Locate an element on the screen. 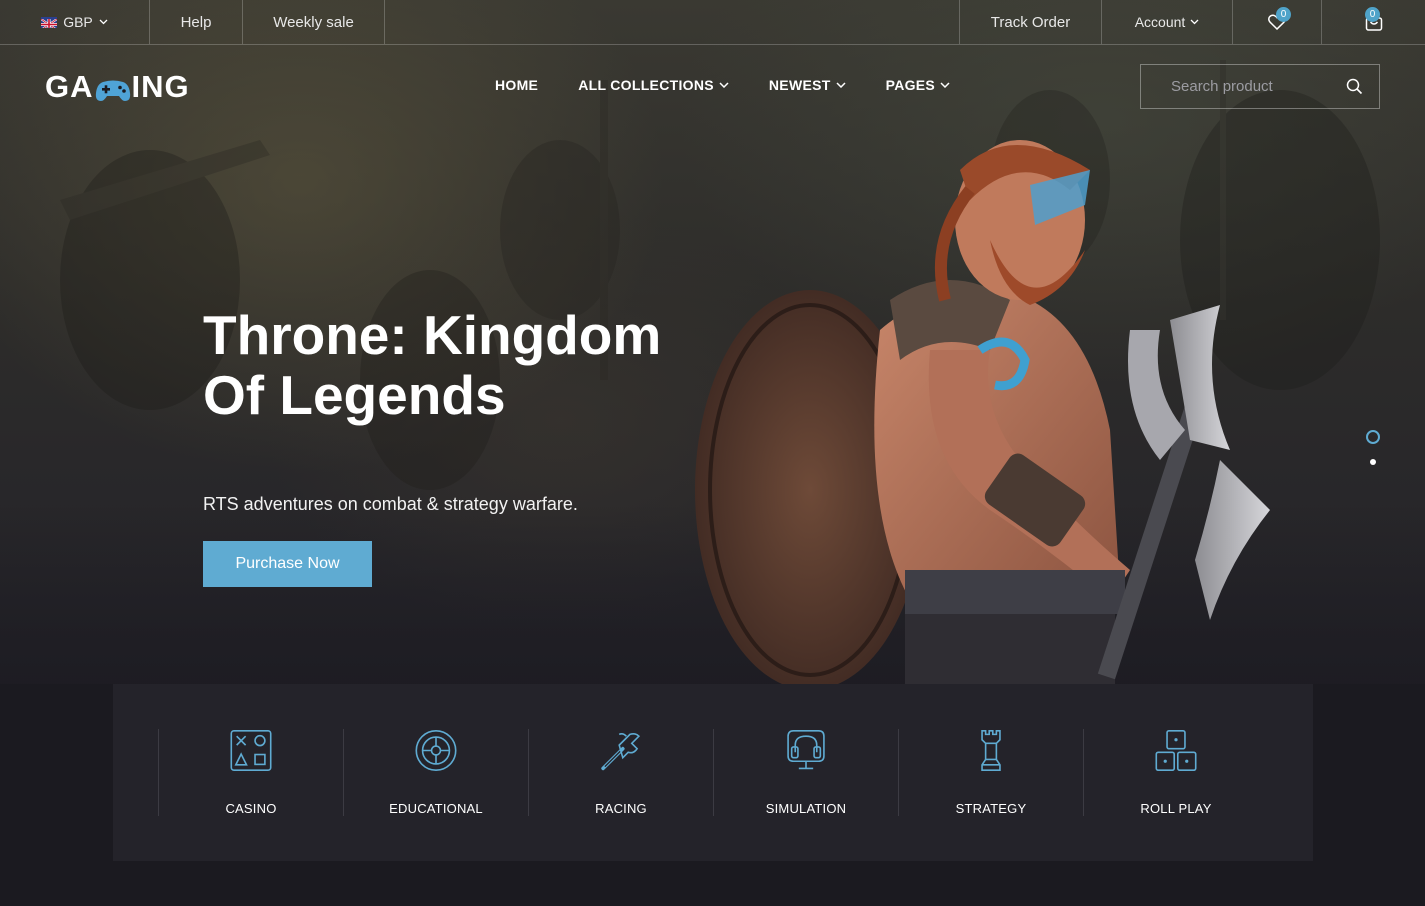 The height and width of the screenshot is (906, 1425). nav-newest-label: NEWEST is located at coordinates (799, 85).